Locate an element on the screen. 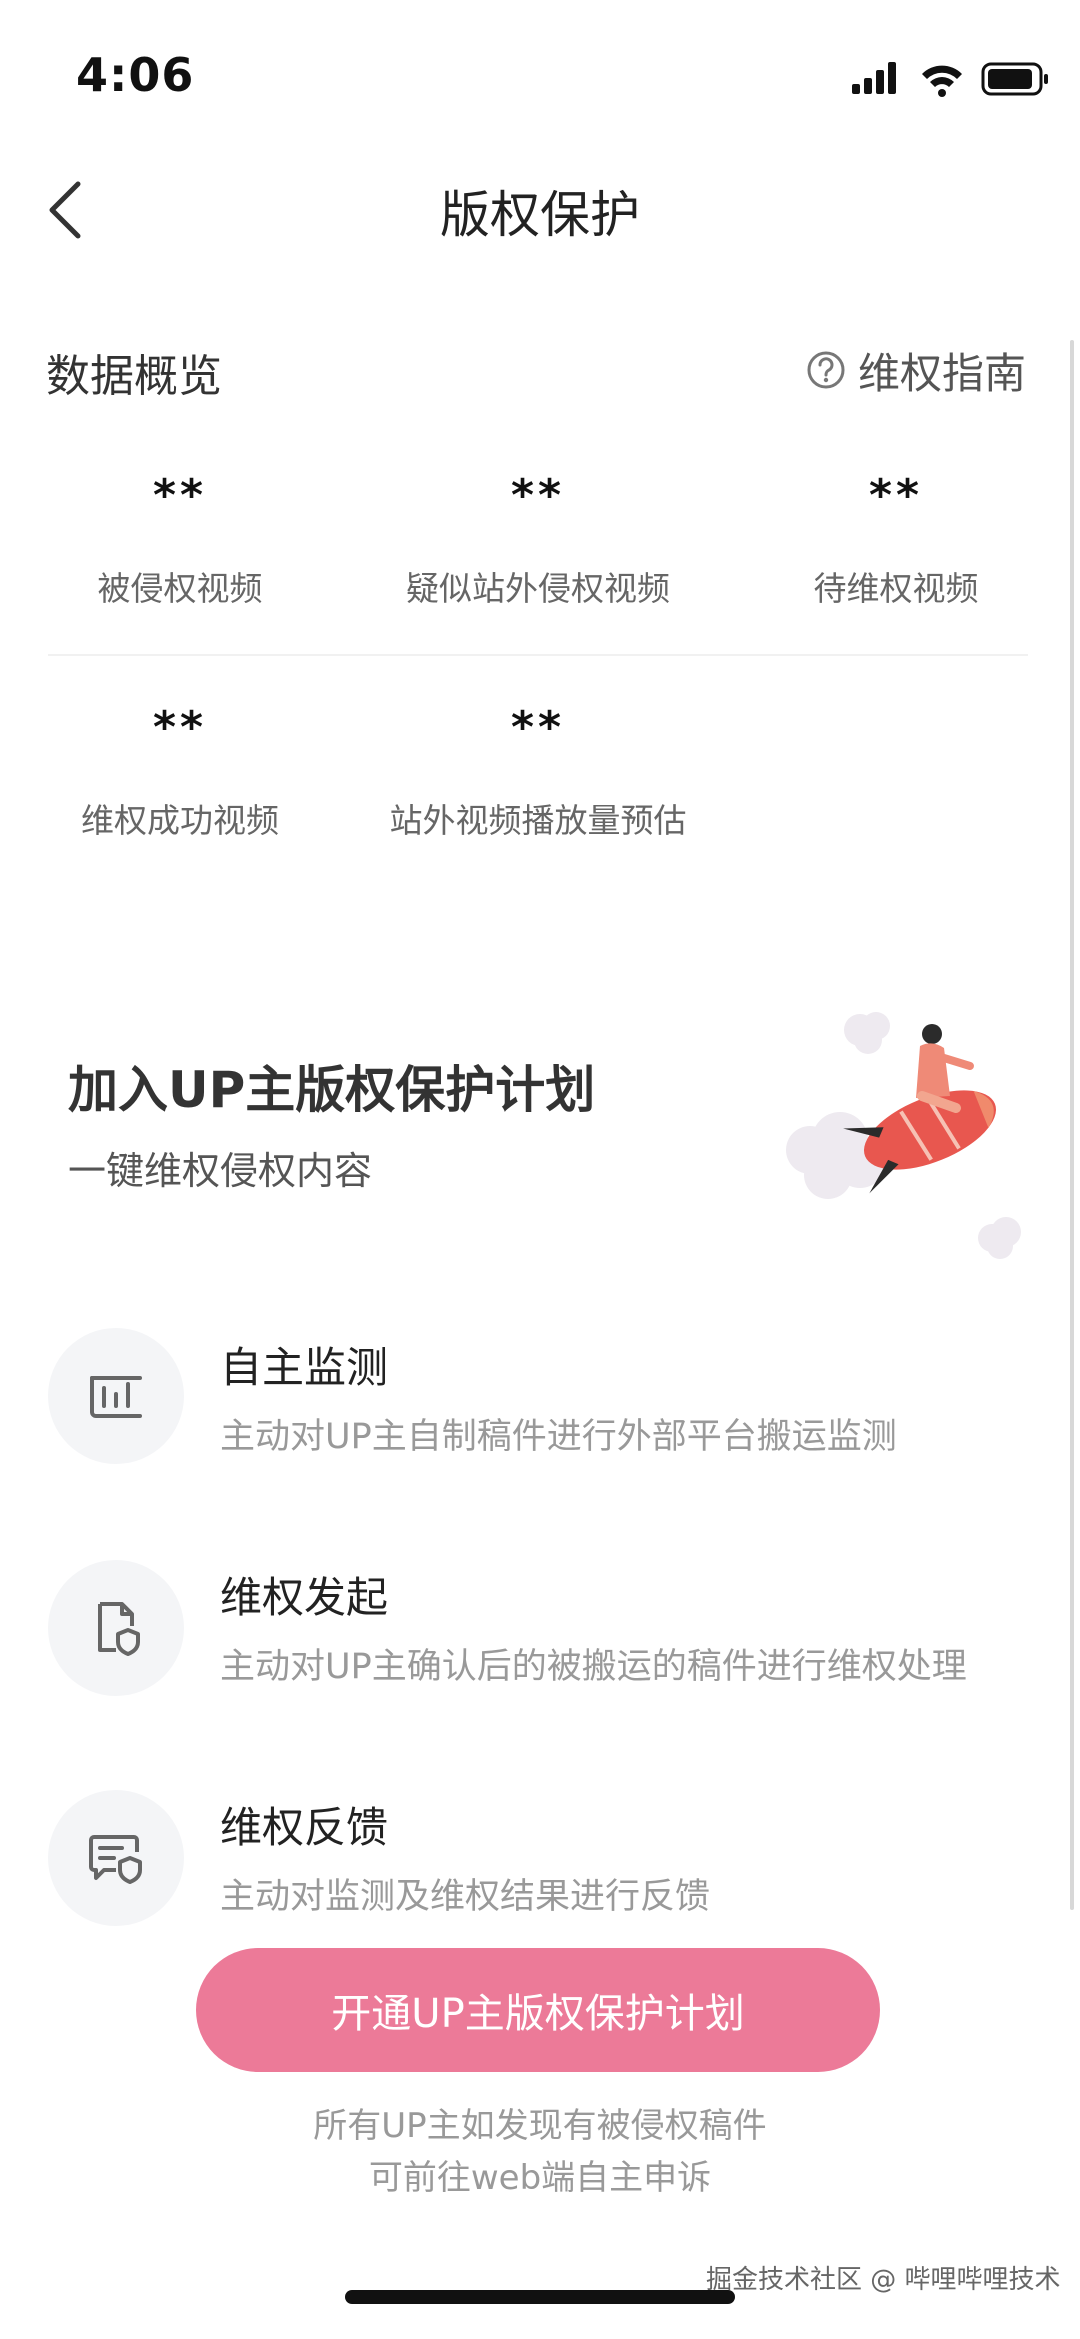  scrollbar is located at coordinates (1072, 1125).